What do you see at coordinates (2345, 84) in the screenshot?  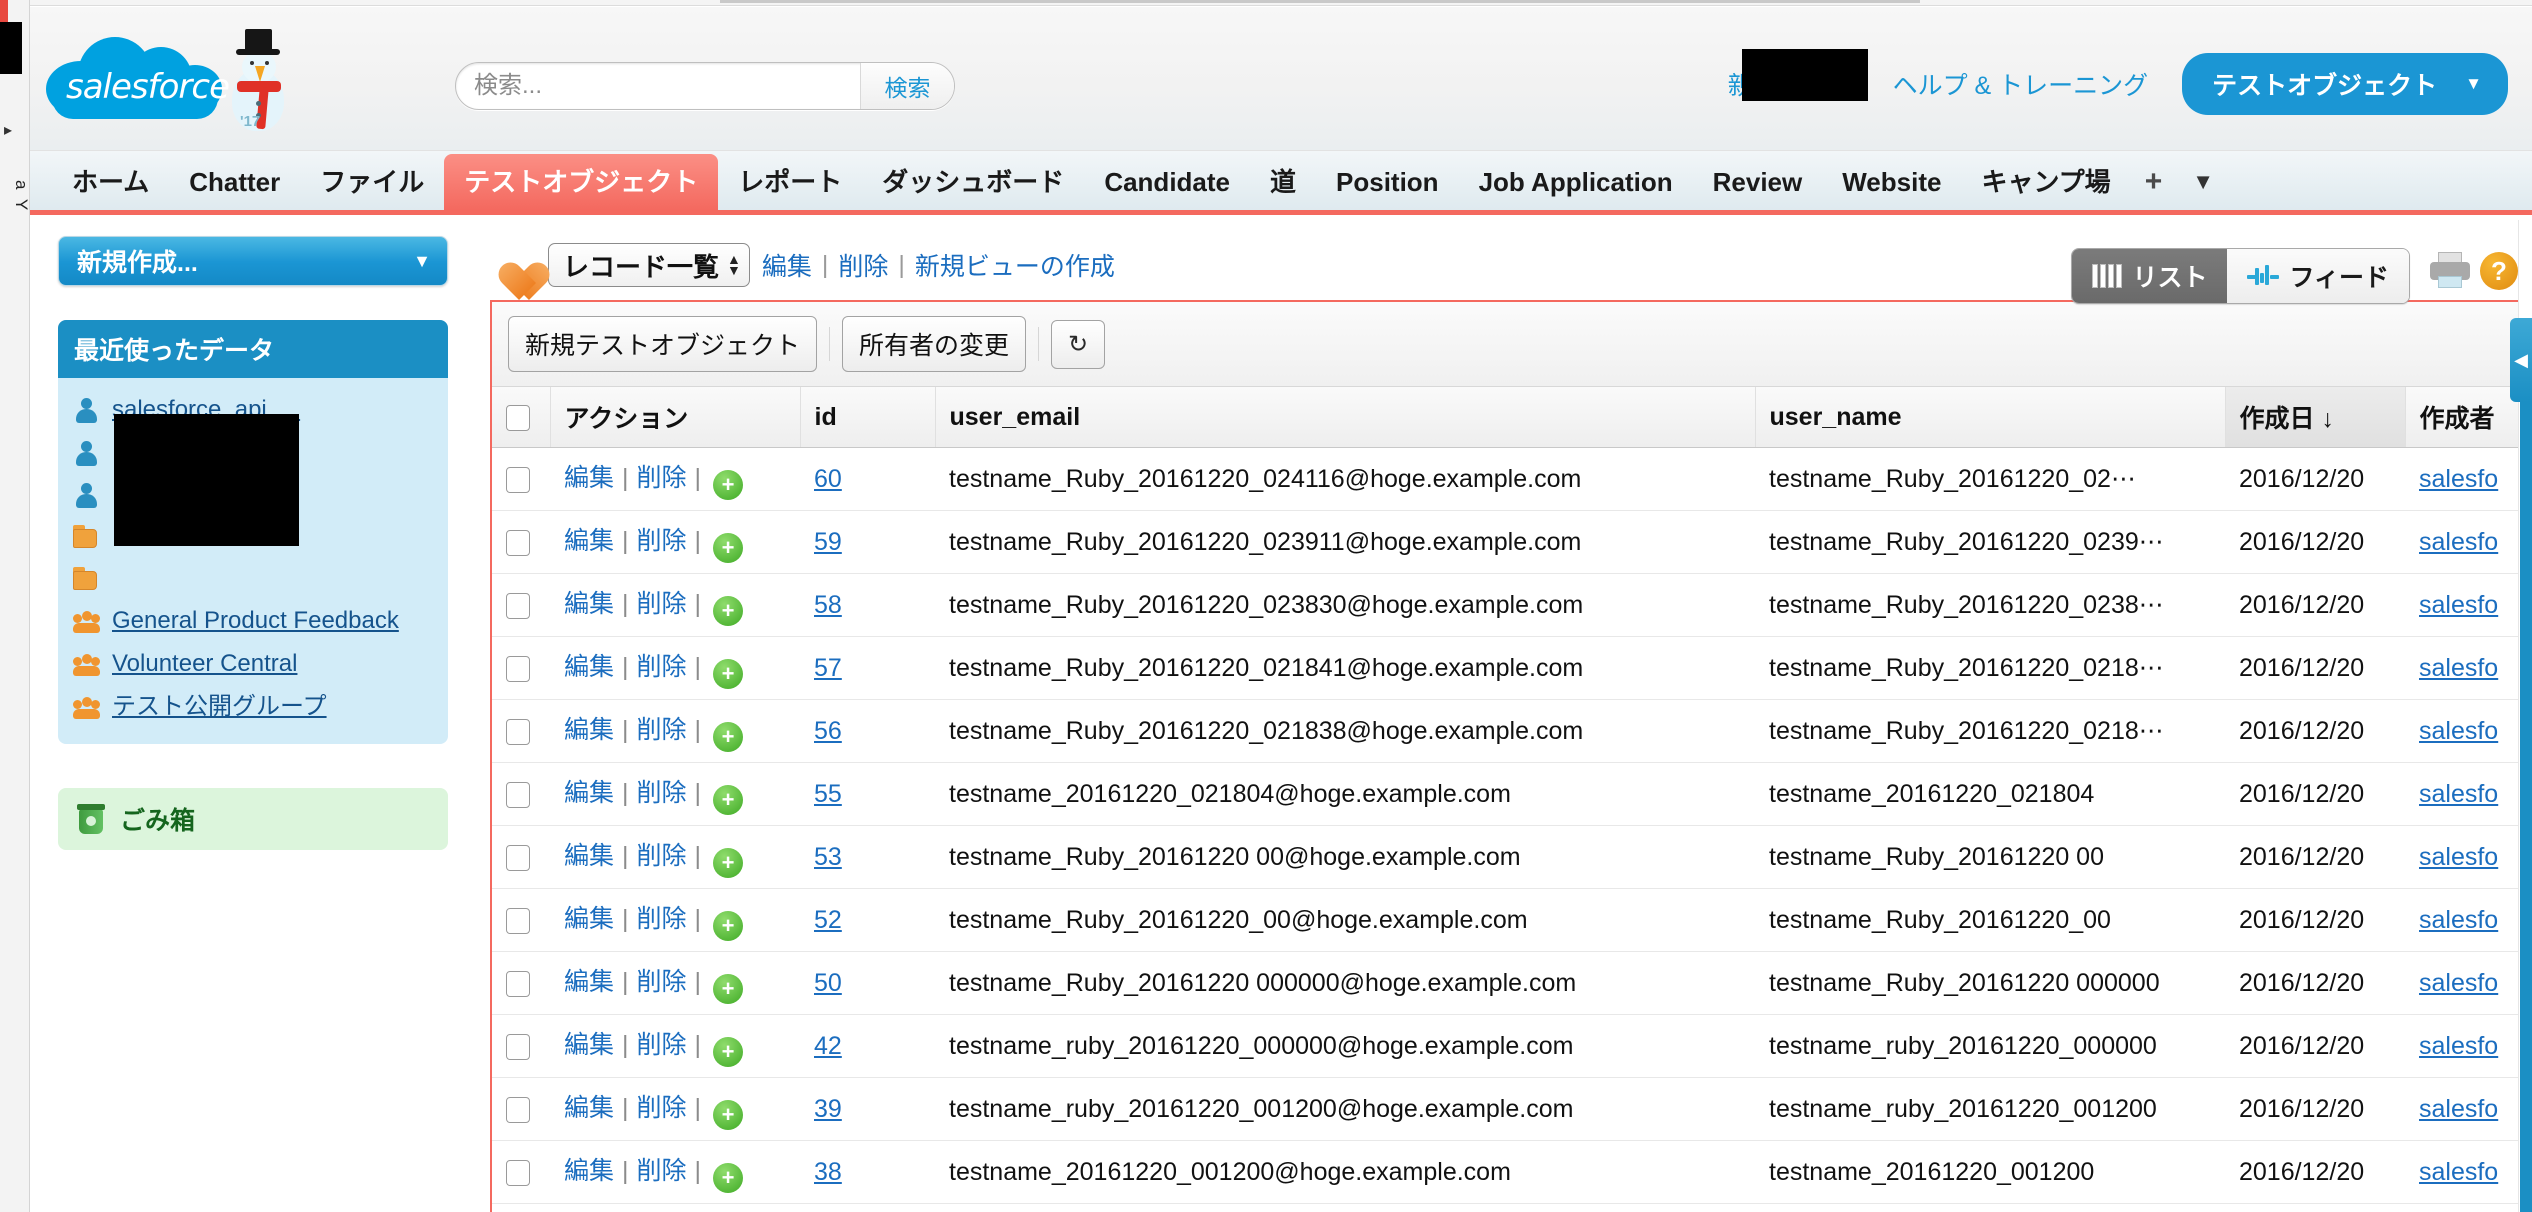 I see `app-menu-button: テストオブジェクト ▼` at bounding box center [2345, 84].